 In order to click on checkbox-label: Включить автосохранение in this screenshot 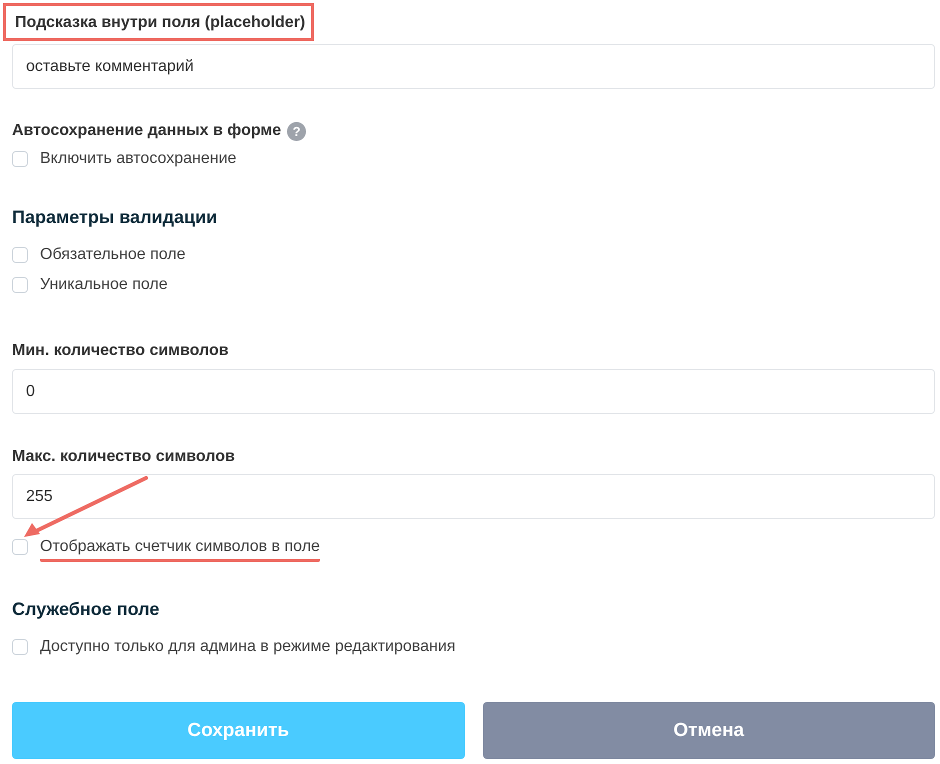, I will do `click(138, 159)`.